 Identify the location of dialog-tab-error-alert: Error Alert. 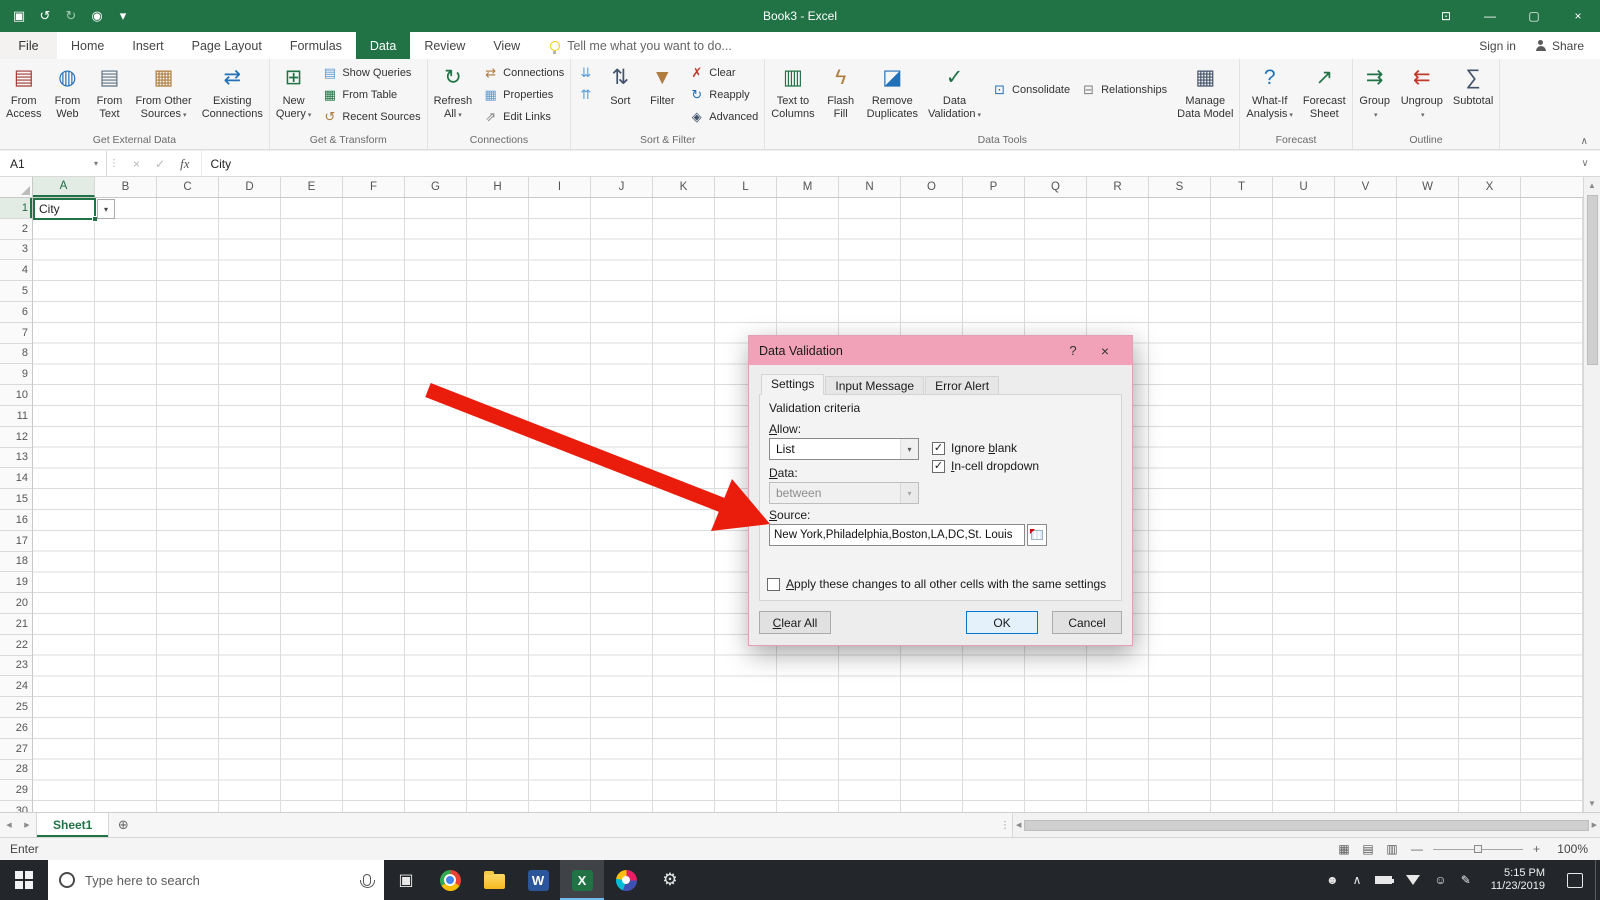
(962, 385).